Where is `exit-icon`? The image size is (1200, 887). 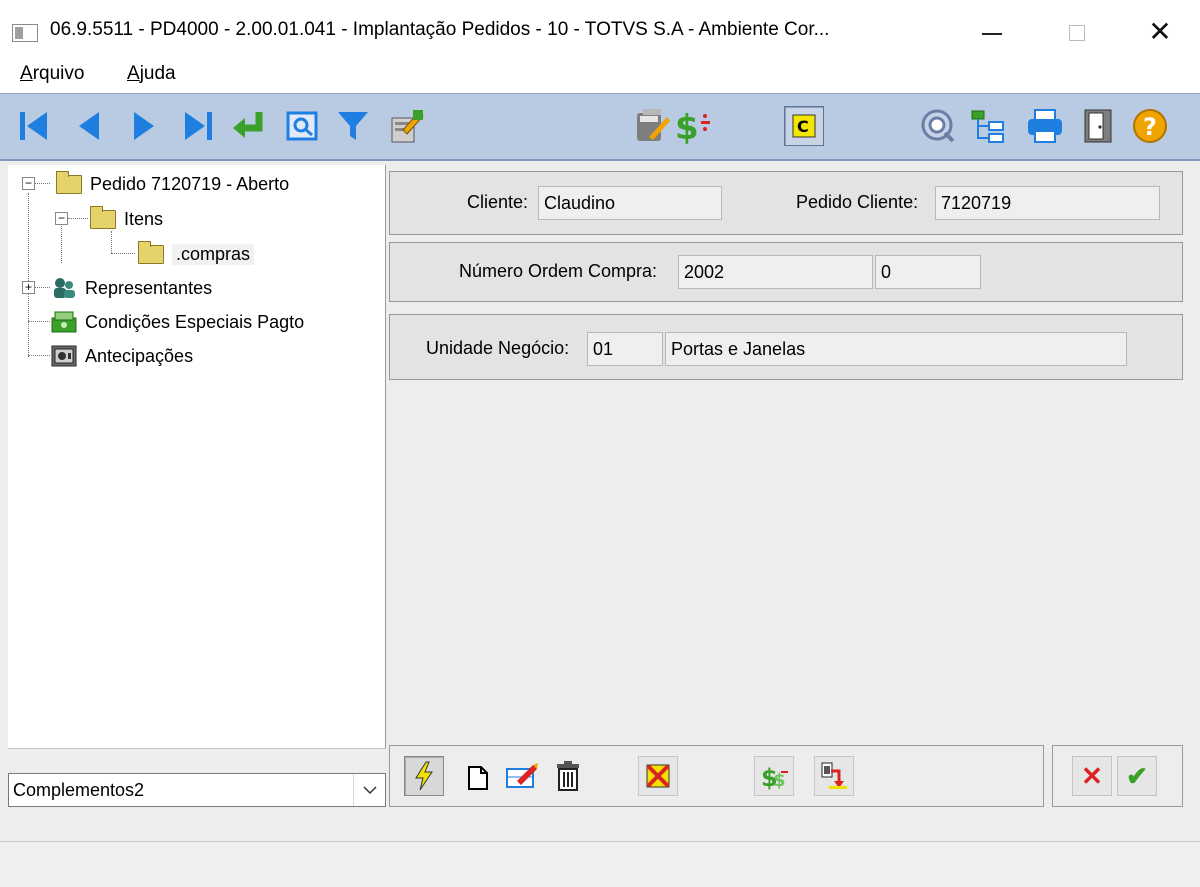 exit-icon is located at coordinates (1098, 126).